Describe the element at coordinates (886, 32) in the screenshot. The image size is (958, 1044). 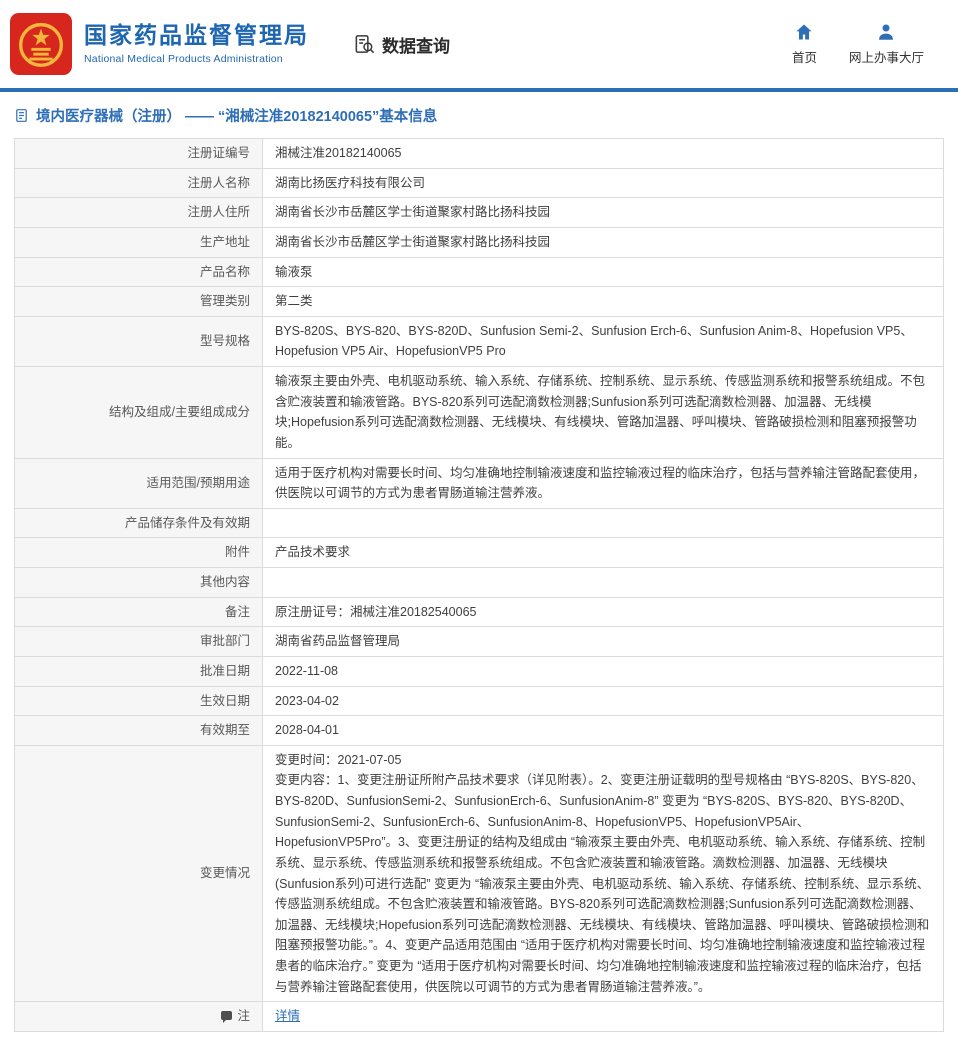
I see `user-icon` at that location.